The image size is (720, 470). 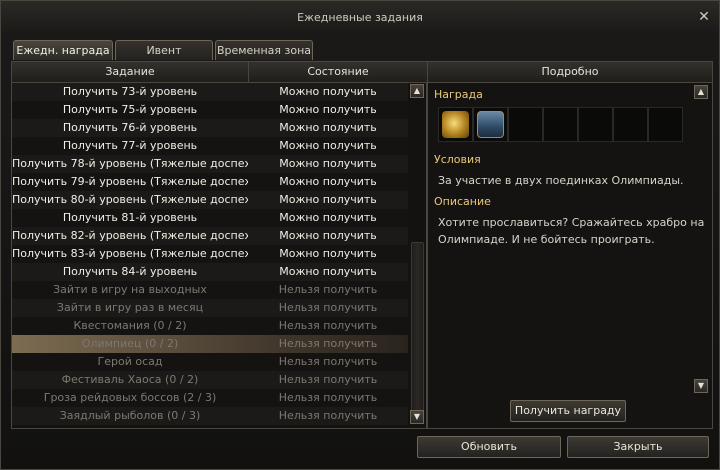 What do you see at coordinates (210, 290) in the screenshot?
I see `table-row: Зайти в игру на выходных Нельзя получить` at bounding box center [210, 290].